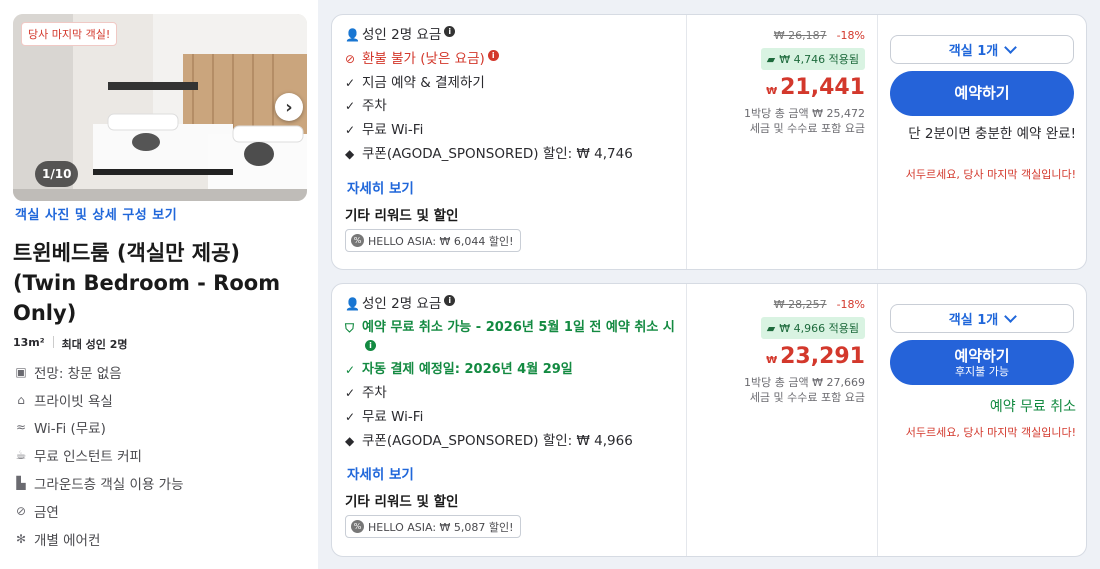 The image size is (1100, 569). I want to click on coffee-icon: ☕, so click(21, 455).